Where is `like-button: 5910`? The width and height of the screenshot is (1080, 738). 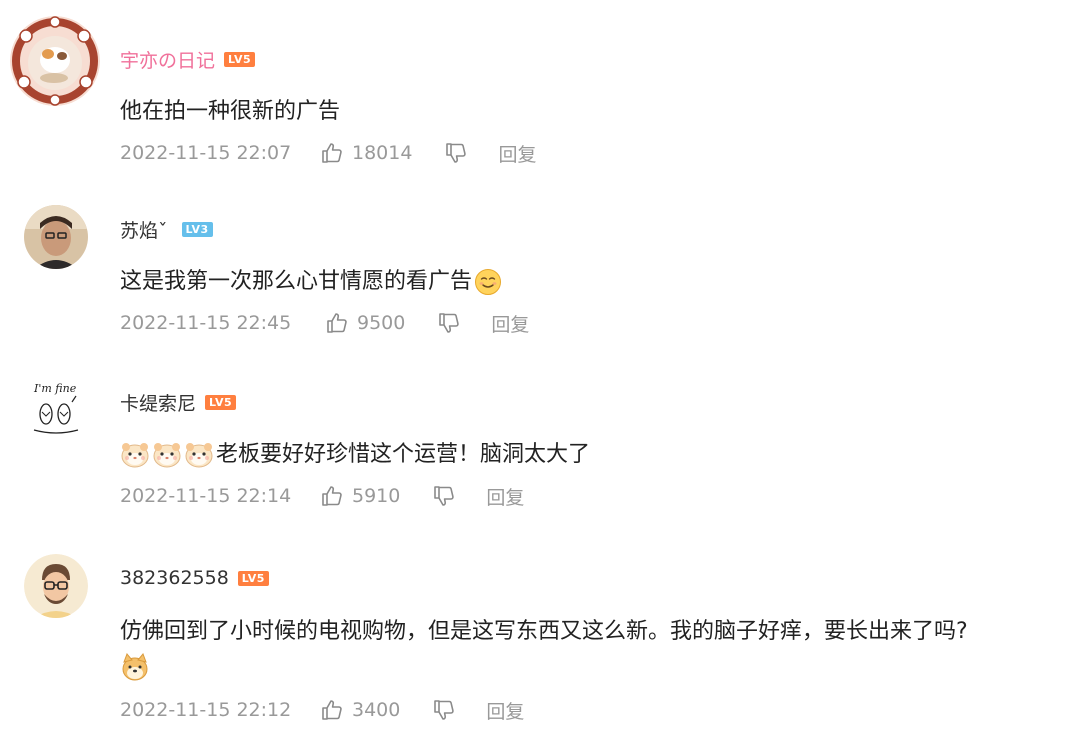 like-button: 5910 is located at coordinates (360, 496).